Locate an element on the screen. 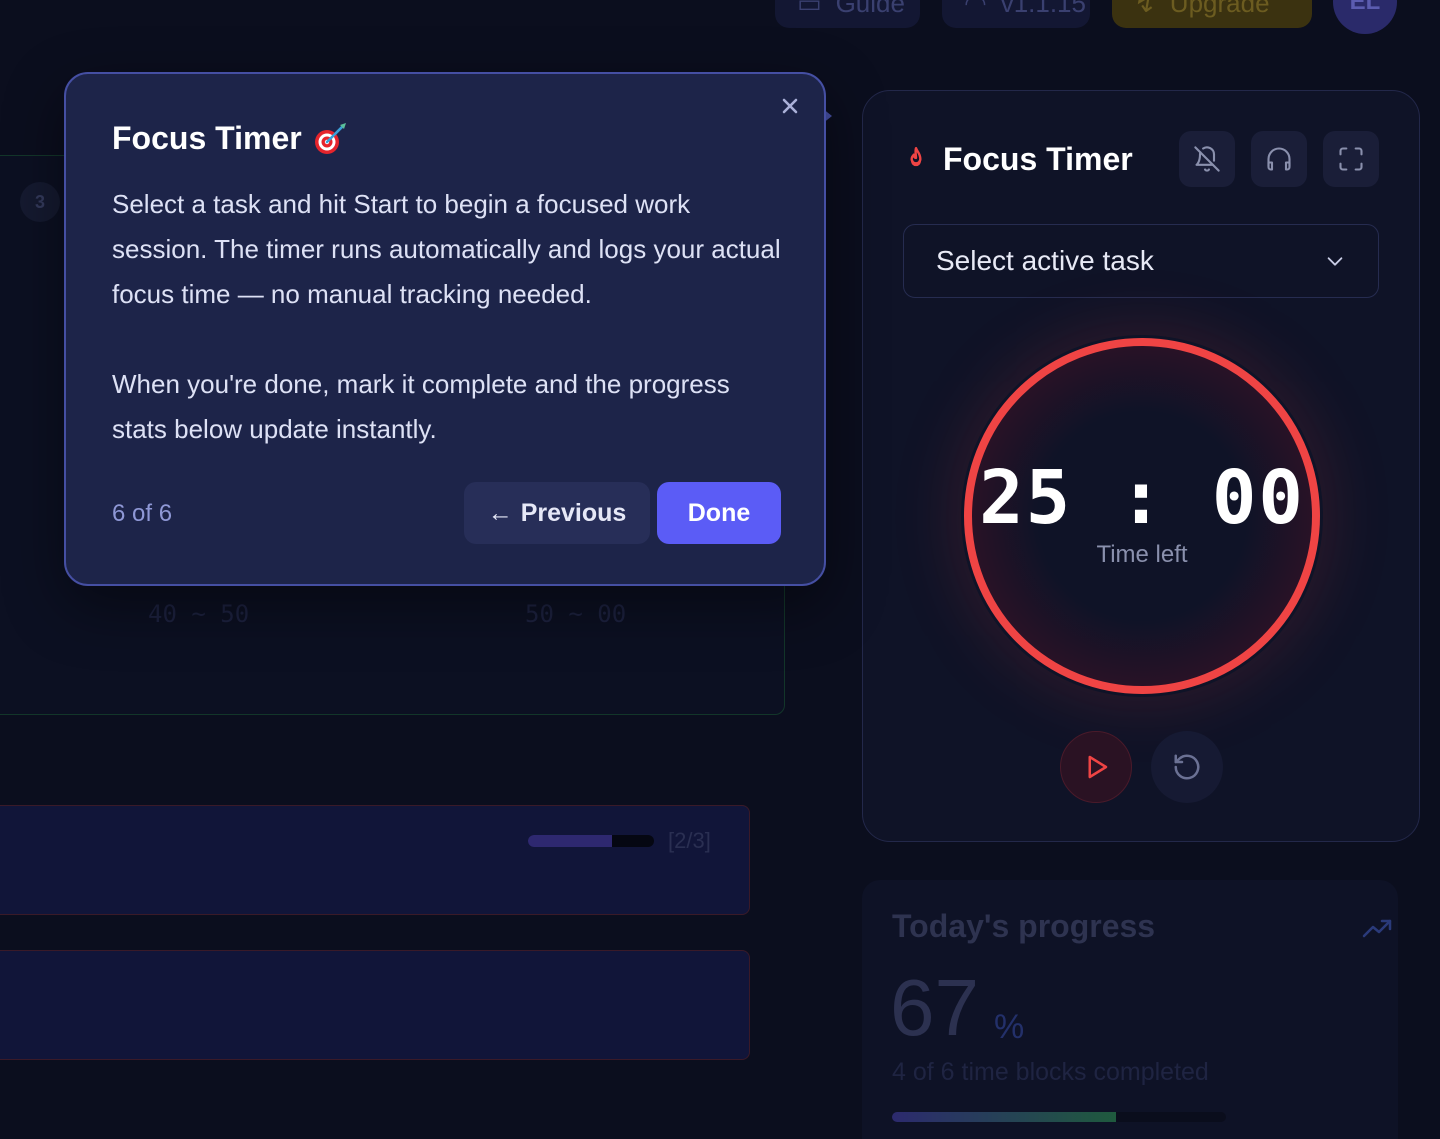 The height and width of the screenshot is (1139, 1440). version-label: v1.1.15 is located at coordinates (1043, 9).